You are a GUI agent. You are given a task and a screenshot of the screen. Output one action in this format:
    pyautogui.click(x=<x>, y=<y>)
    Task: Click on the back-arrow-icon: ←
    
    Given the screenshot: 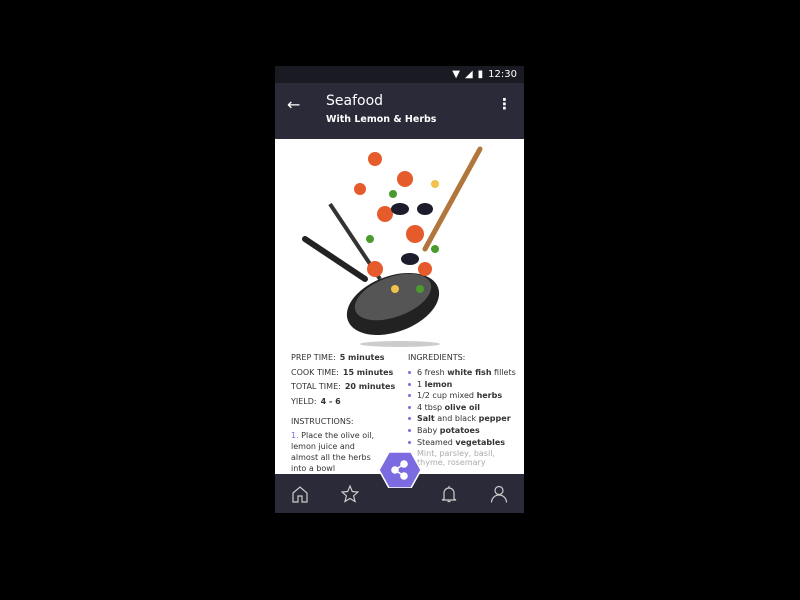 What is the action you would take?
    pyautogui.click(x=293, y=104)
    